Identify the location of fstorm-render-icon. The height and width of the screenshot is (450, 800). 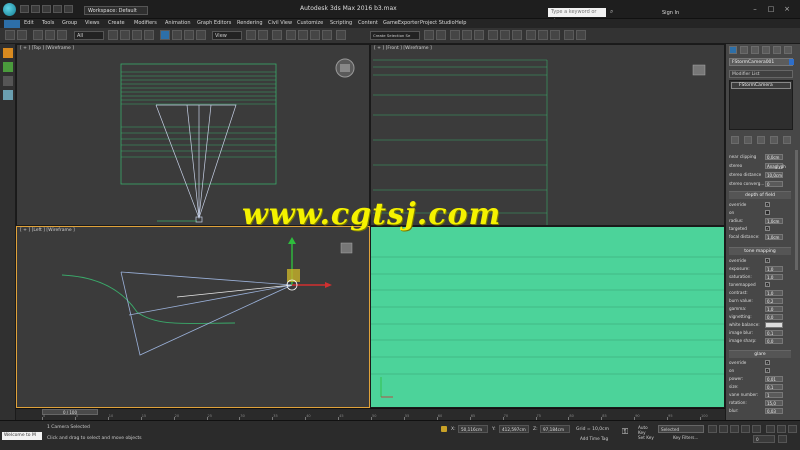
(569, 35).